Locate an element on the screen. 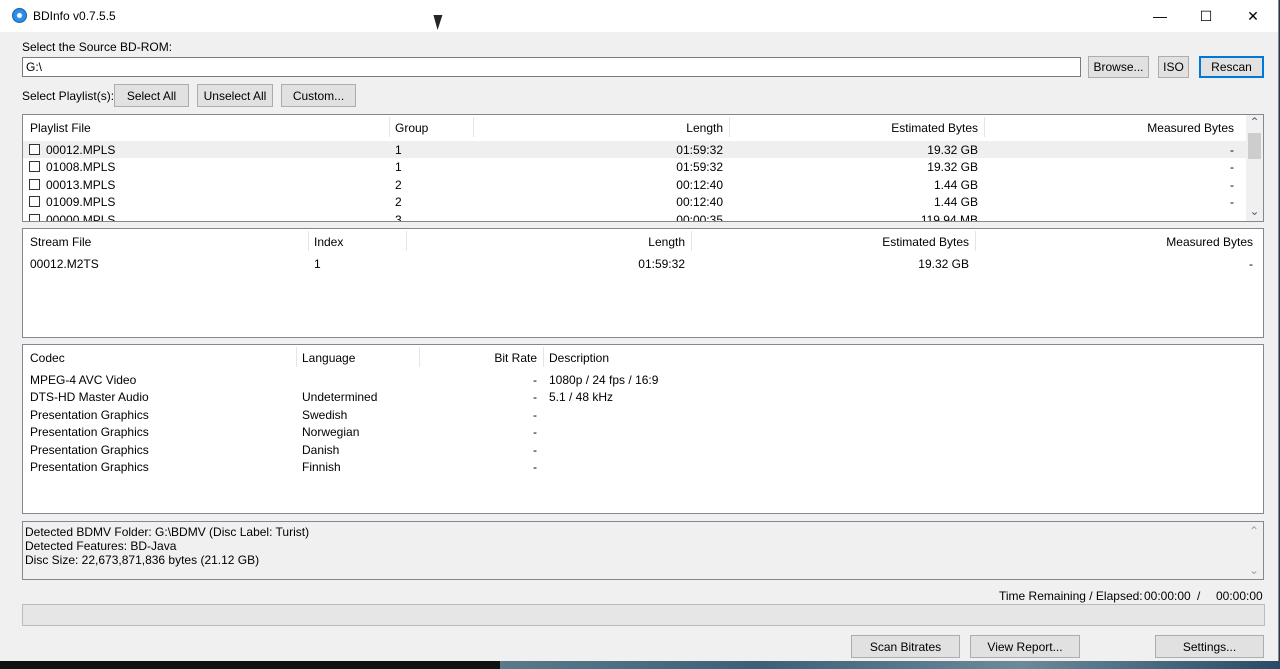 The height and width of the screenshot is (669, 1280). playlist-est-bytes: 19.32 GB is located at coordinates (952, 150).